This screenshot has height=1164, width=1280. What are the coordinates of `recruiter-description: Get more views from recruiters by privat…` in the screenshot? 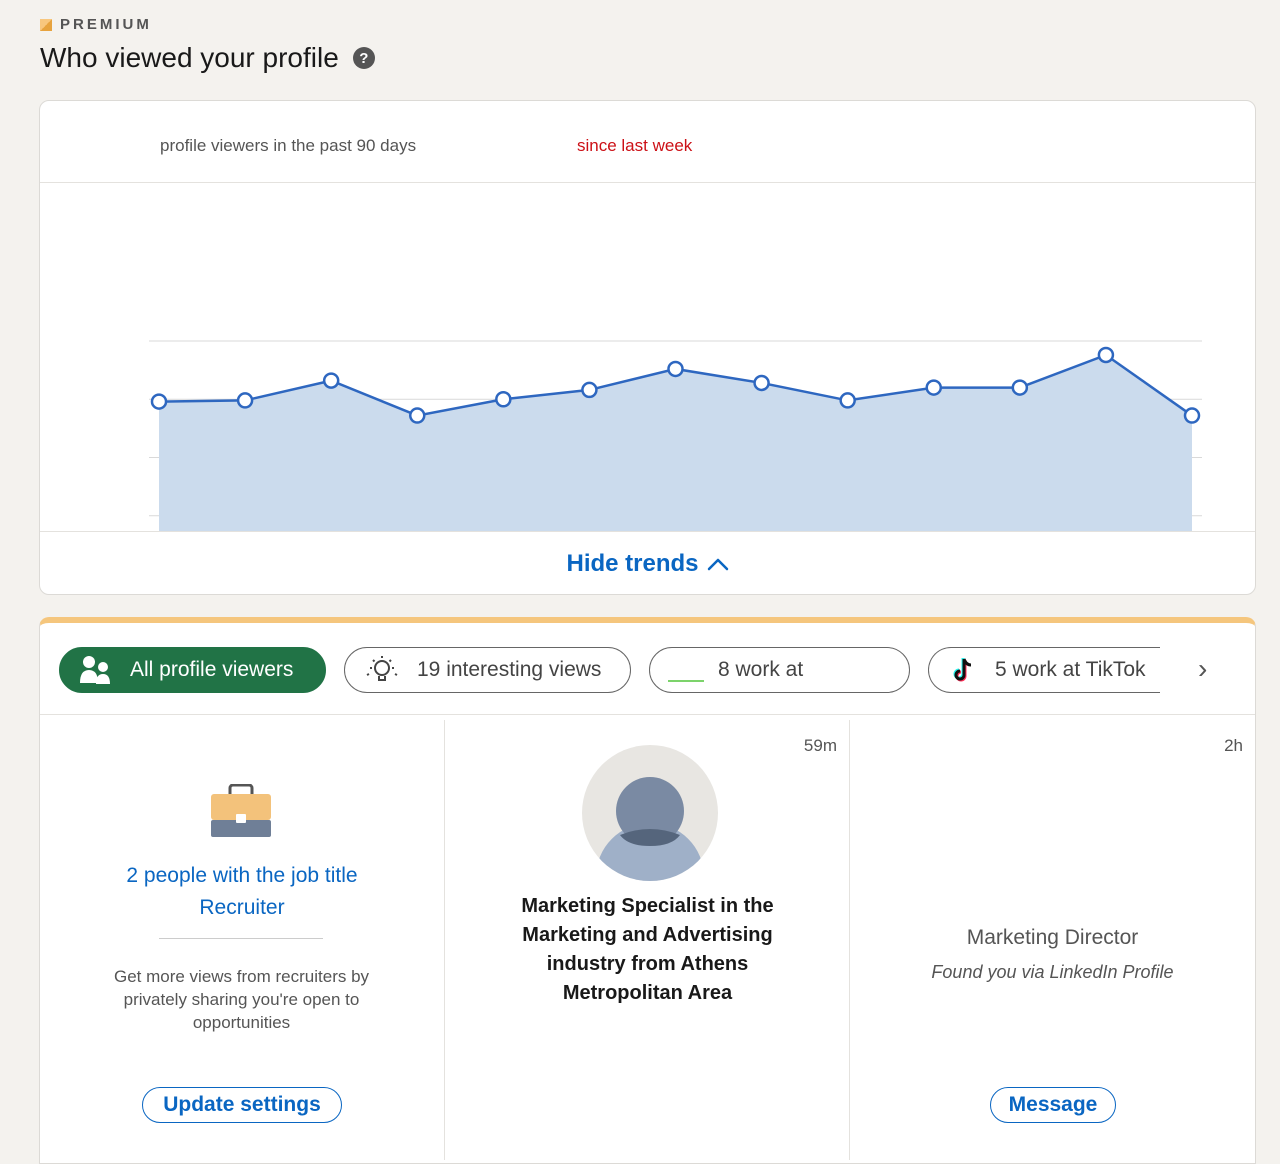 It's located at (241, 999).